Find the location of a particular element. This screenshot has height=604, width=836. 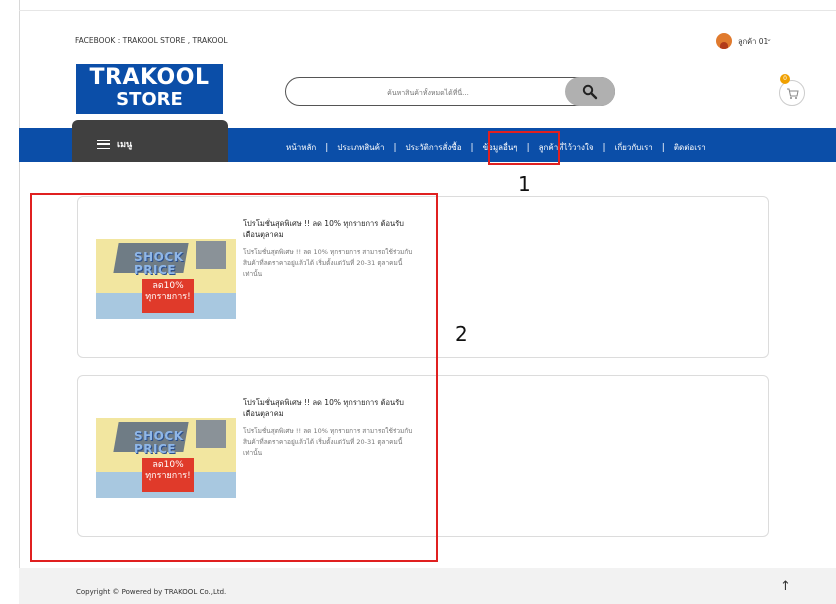

page-frame-border is located at coordinates (19, 302).